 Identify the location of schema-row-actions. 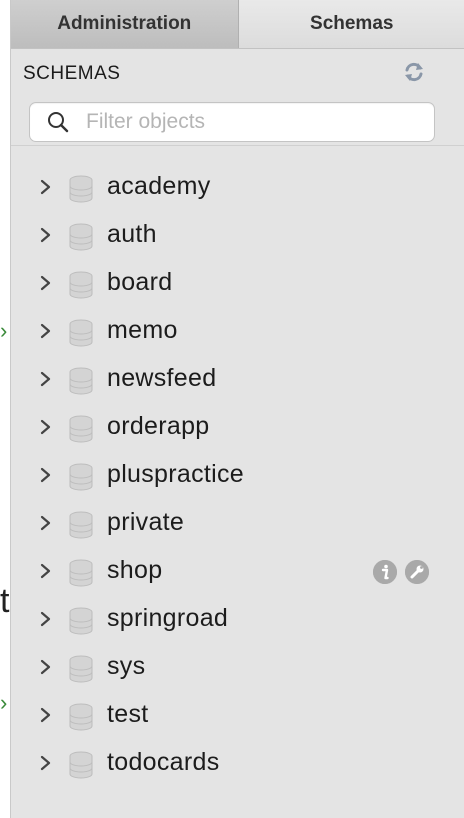
(401, 572).